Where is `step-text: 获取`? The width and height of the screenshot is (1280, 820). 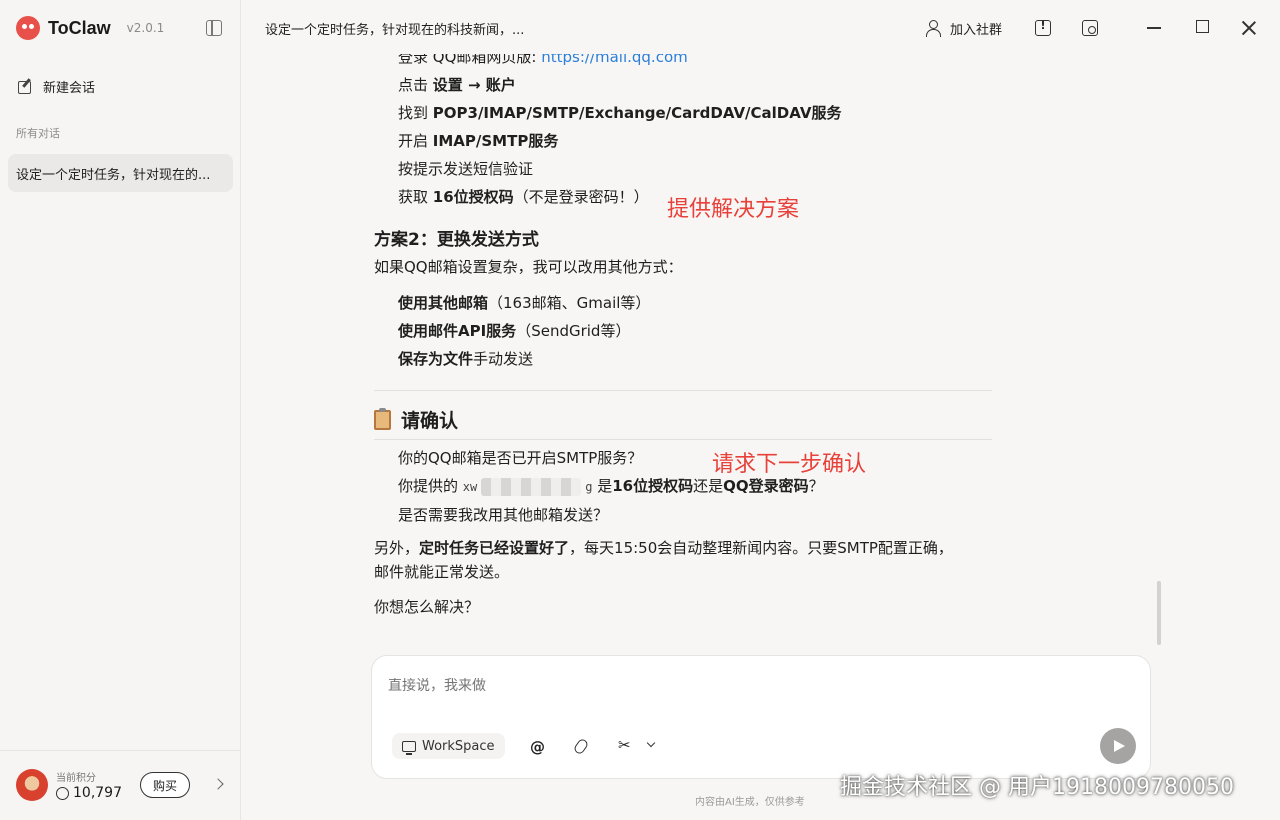
step-text: 获取 is located at coordinates (415, 197).